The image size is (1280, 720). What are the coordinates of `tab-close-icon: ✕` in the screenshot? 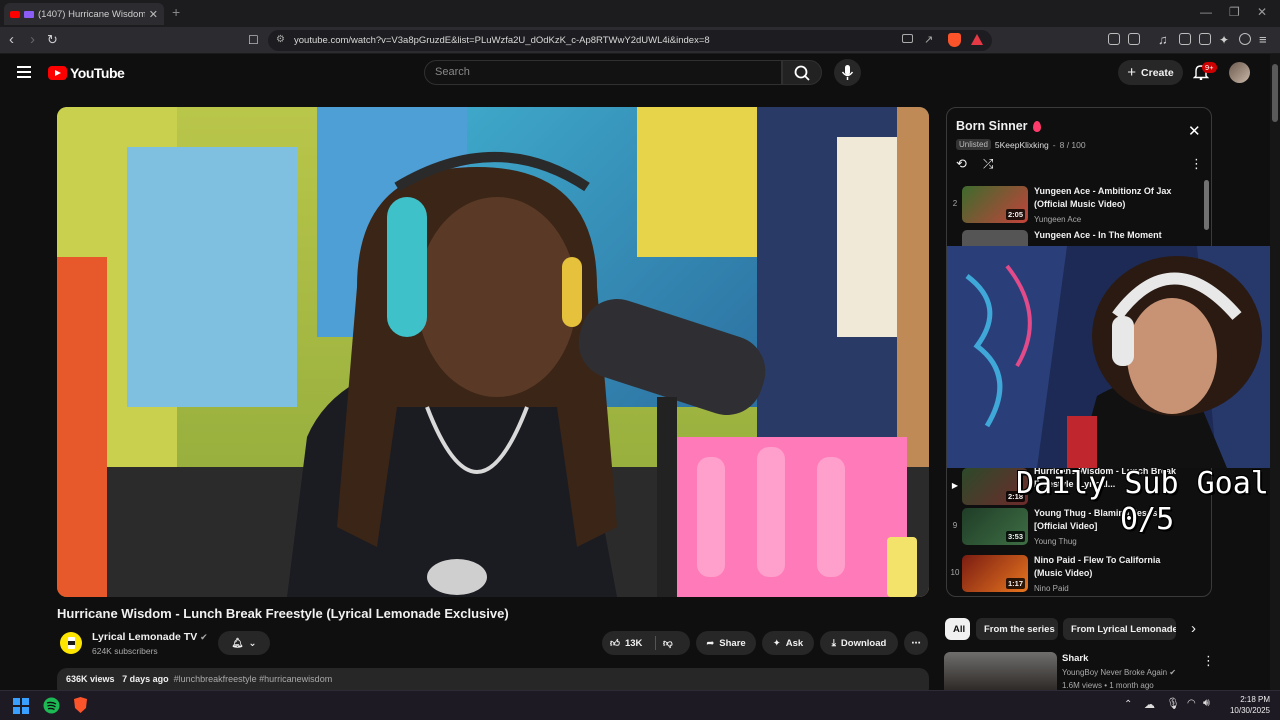 It's located at (153, 14).